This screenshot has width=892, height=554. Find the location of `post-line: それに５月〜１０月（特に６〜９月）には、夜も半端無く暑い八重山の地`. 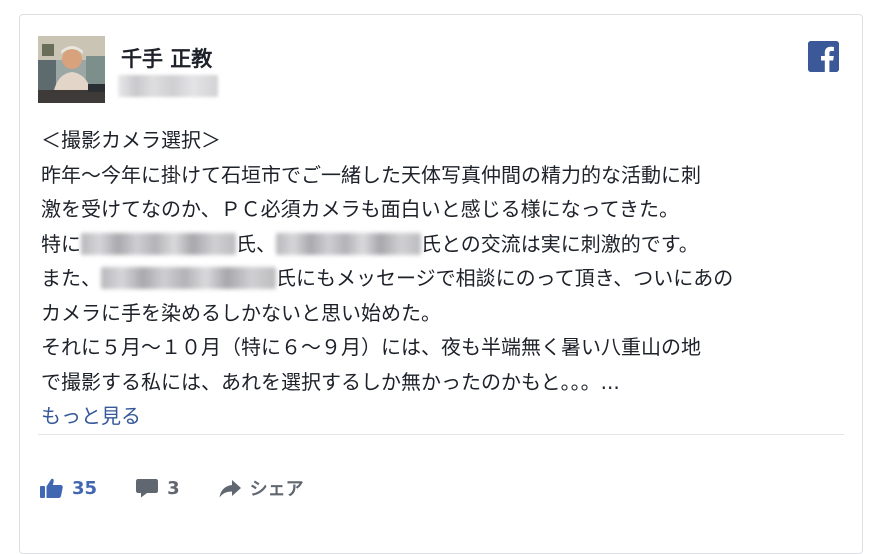

post-line: それに５月〜１０月（特に６〜９月）には、夜も半端無く暑い八重山の地 is located at coordinates (446, 347).